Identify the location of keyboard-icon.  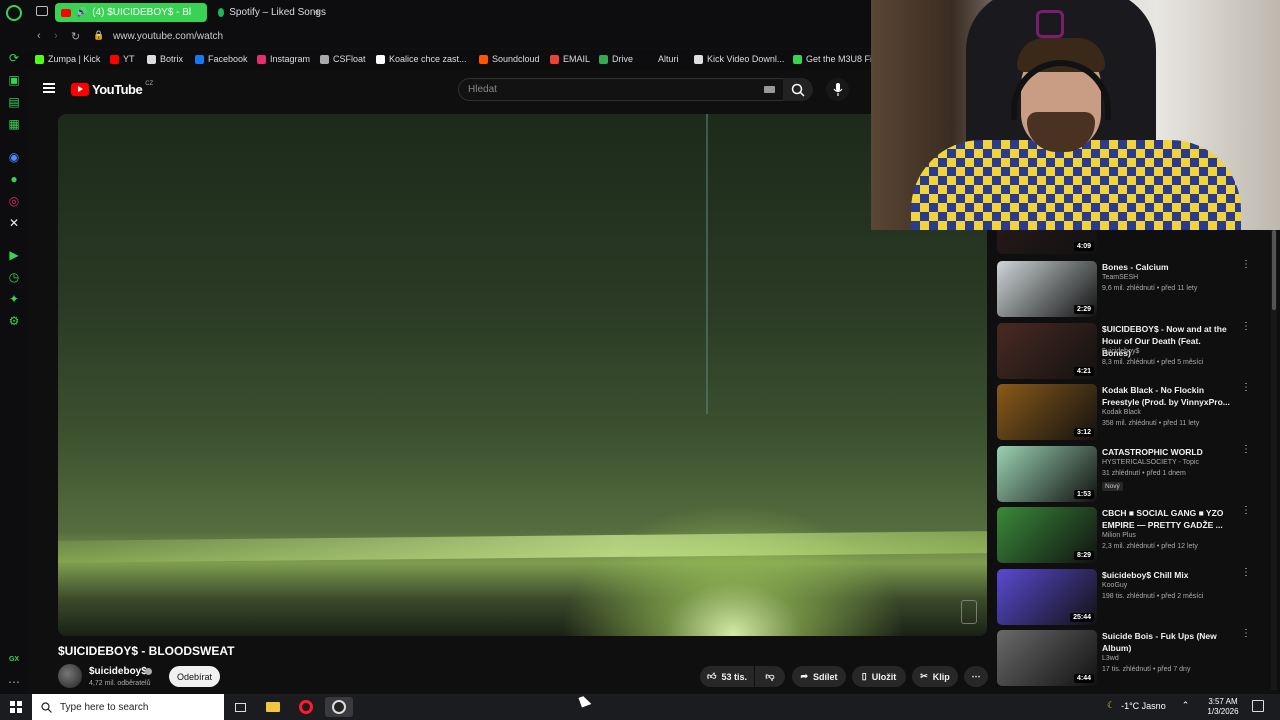
(769, 89).